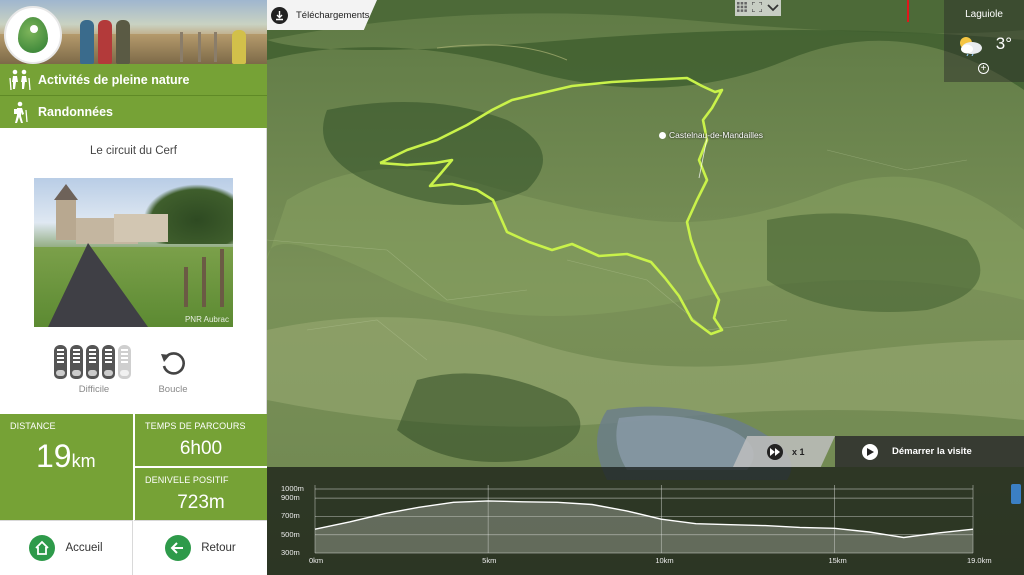 The height and width of the screenshot is (575, 1024). I want to click on weather-city: Laguiole, so click(984, 14).